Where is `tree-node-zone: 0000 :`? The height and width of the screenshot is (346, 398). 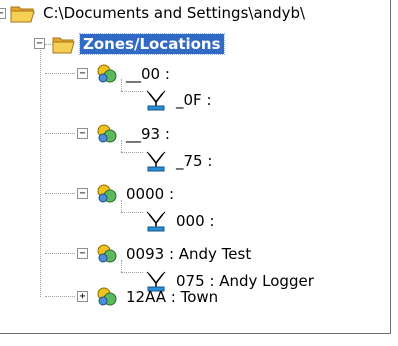
tree-node-zone: 0000 : is located at coordinates (136, 194).